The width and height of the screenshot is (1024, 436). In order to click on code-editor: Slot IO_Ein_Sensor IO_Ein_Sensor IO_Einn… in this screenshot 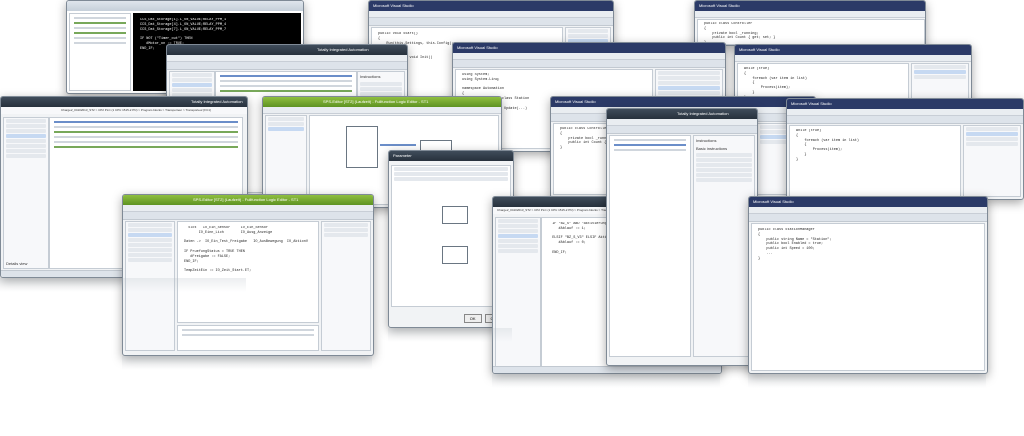, I will do `click(248, 272)`.